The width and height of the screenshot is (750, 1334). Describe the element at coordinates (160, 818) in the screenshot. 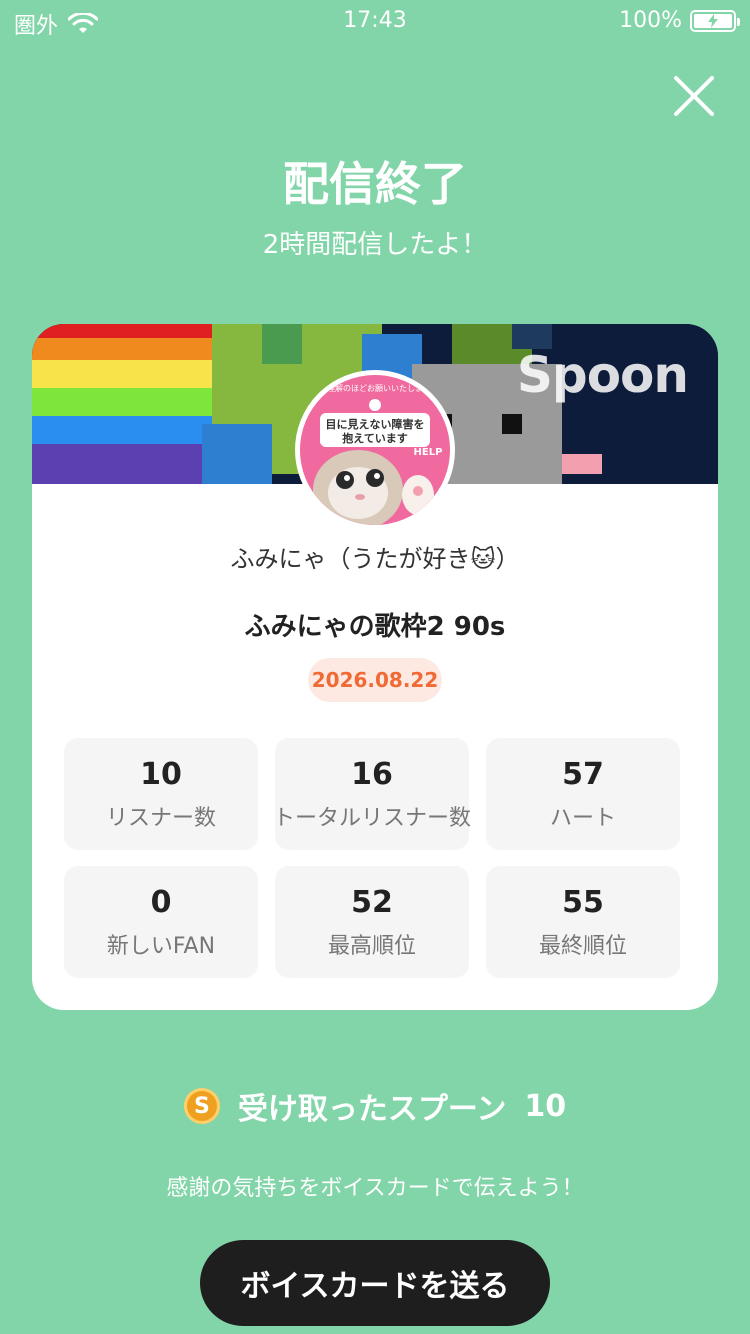

I see `stat-label: リスナー数` at that location.